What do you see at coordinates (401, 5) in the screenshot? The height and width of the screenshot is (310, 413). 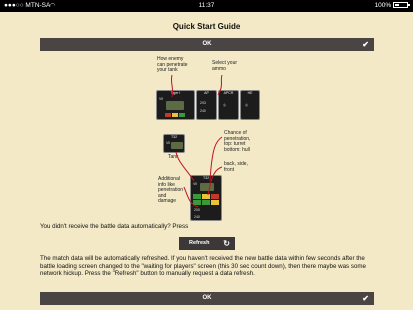 I see `battery-icon` at bounding box center [401, 5].